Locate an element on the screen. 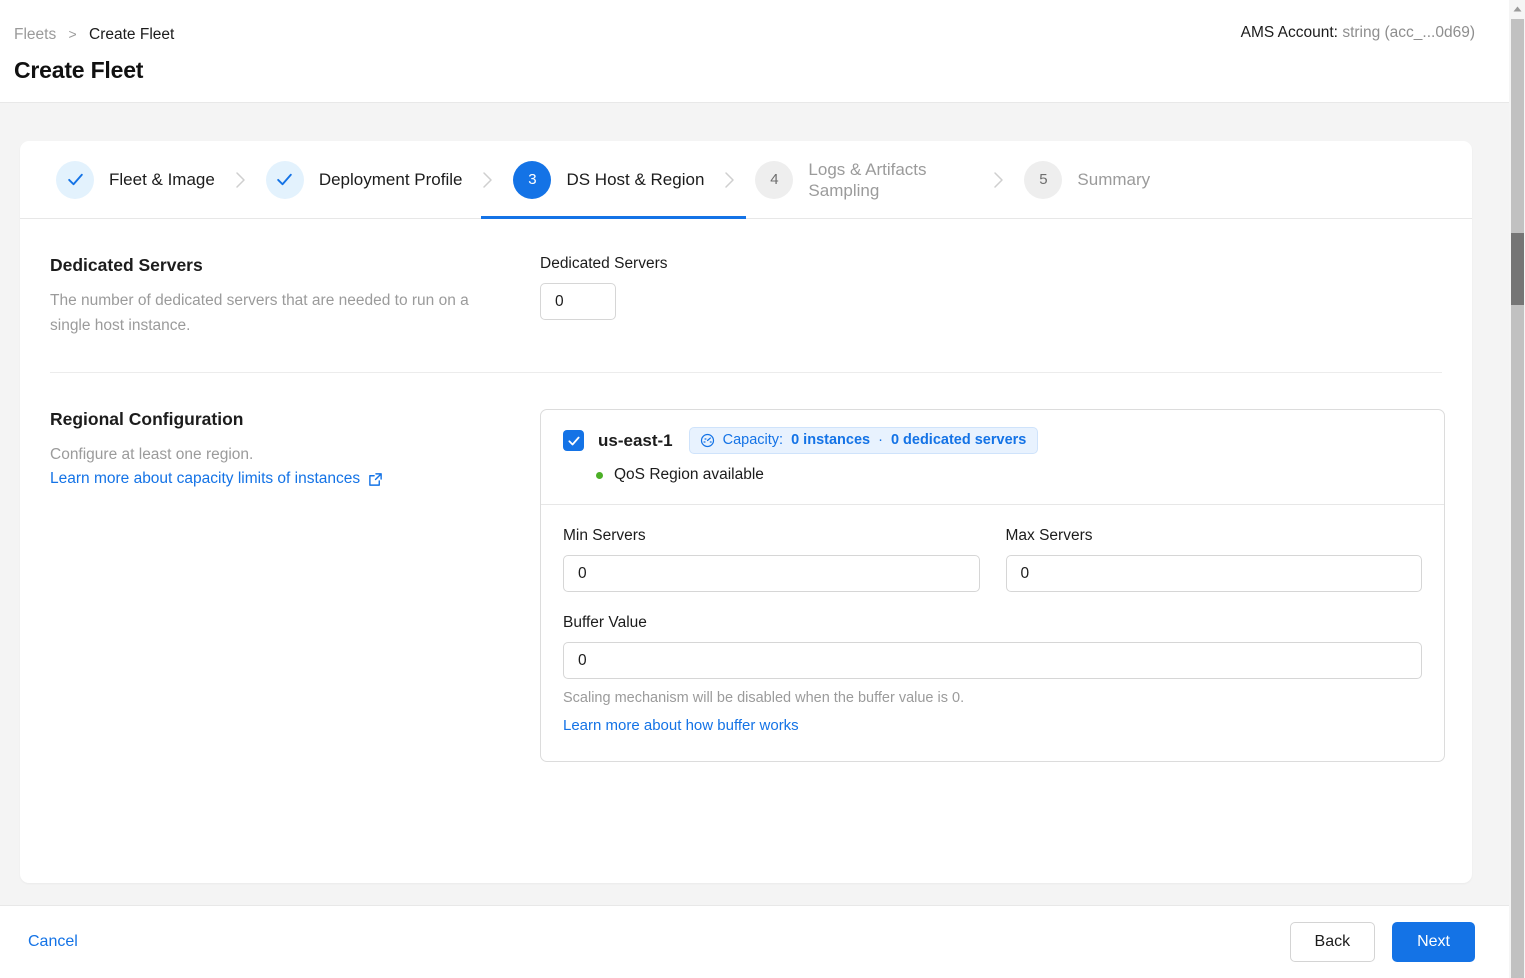 The image size is (1525, 978). breadcrumb-link-fleets: Fleets is located at coordinates (35, 34).